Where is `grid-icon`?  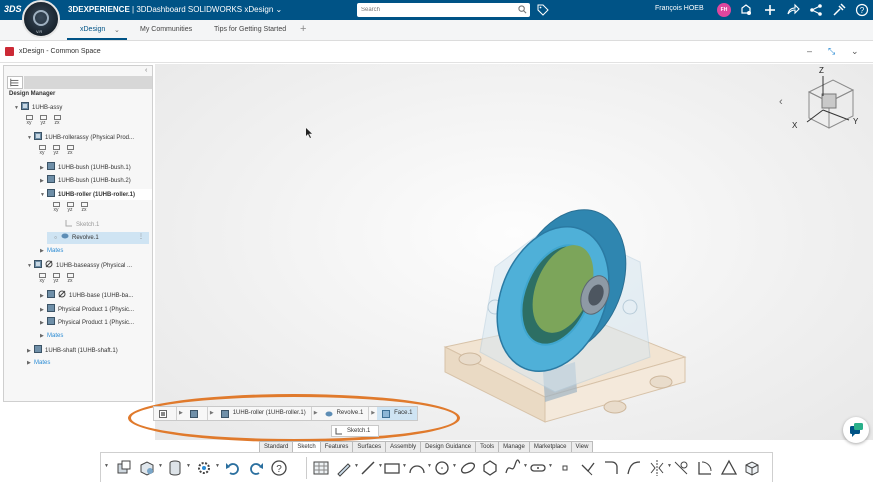
grid-icon is located at coordinates (321, 468).